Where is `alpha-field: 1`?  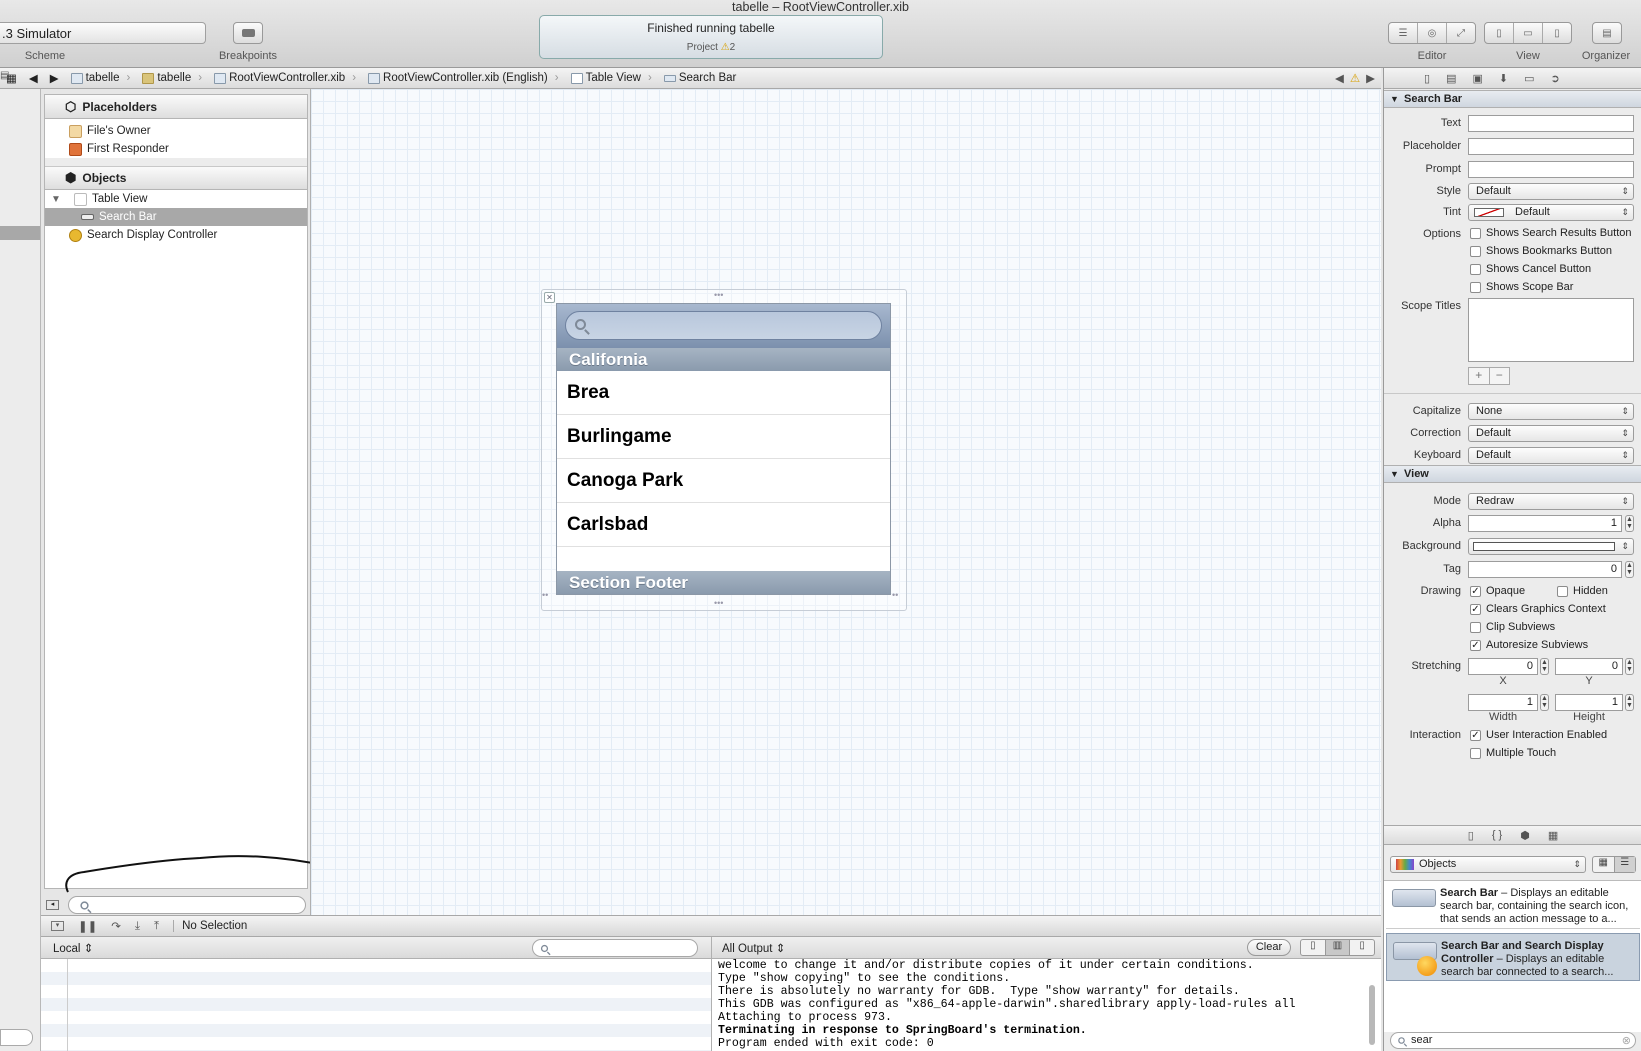 alpha-field: 1 is located at coordinates (1545, 523).